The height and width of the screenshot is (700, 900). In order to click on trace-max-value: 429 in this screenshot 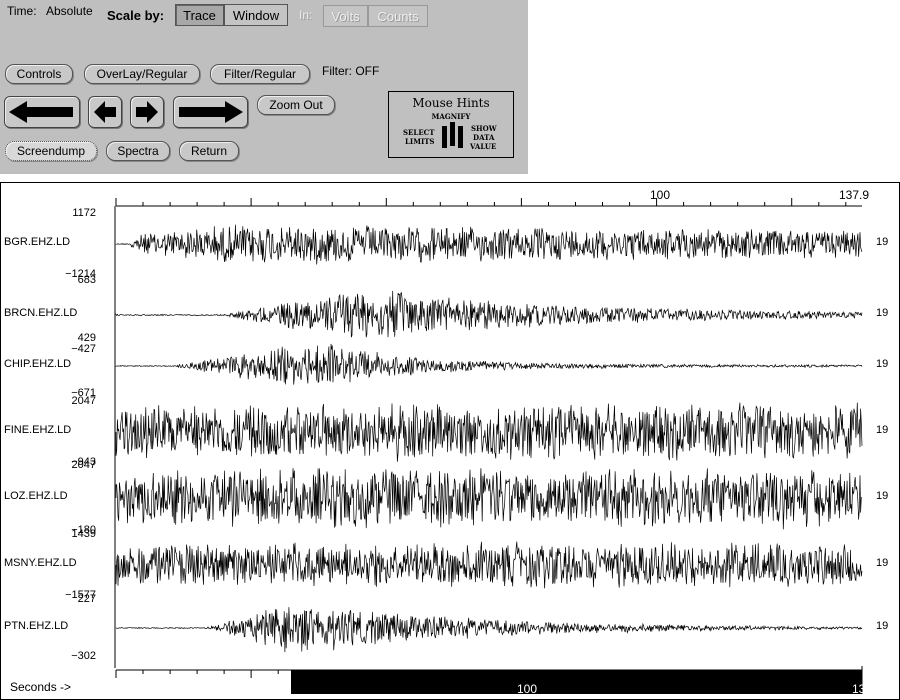, I will do `click(86, 338)`.